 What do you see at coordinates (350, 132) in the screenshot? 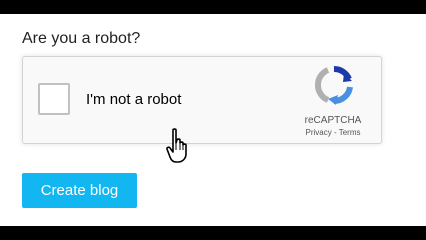
I see `terms-link: Terms` at bounding box center [350, 132].